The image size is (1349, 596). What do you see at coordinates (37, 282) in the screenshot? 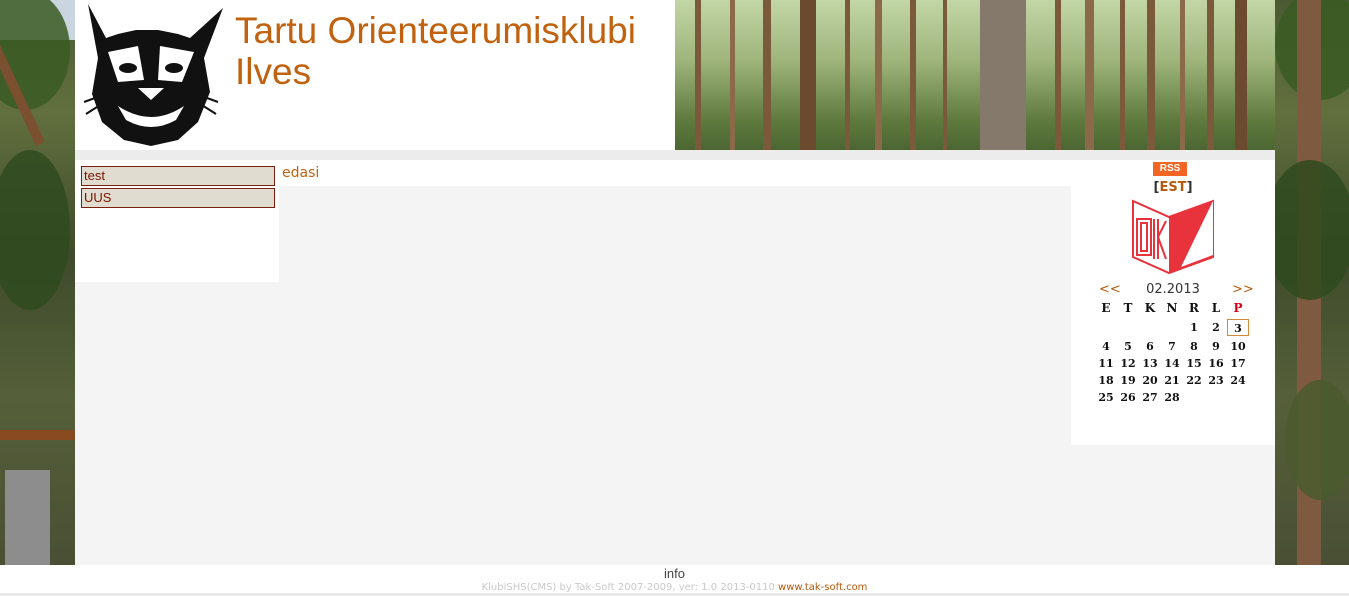
I see `background-forest-left` at bounding box center [37, 282].